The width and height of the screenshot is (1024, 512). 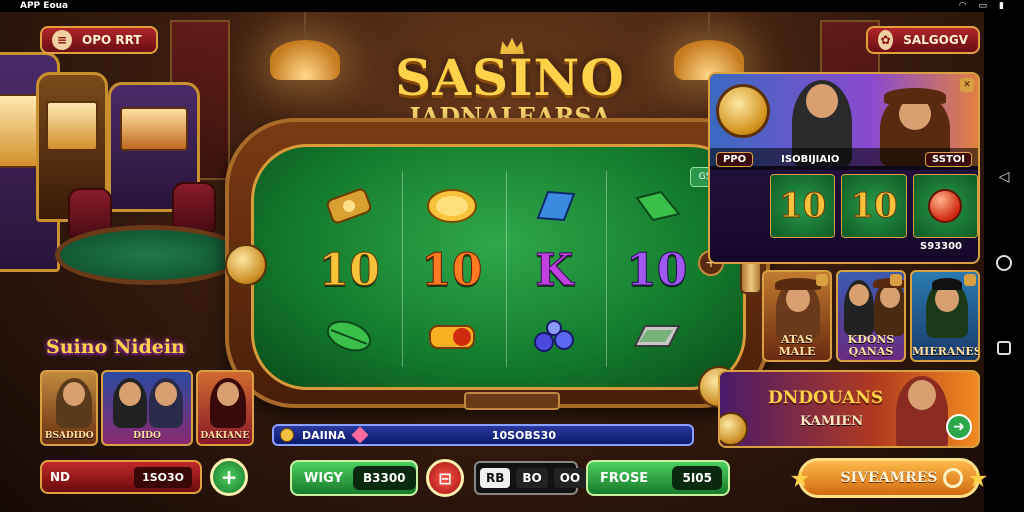 I want to click on gift-icon: ✿, so click(x=886, y=40).